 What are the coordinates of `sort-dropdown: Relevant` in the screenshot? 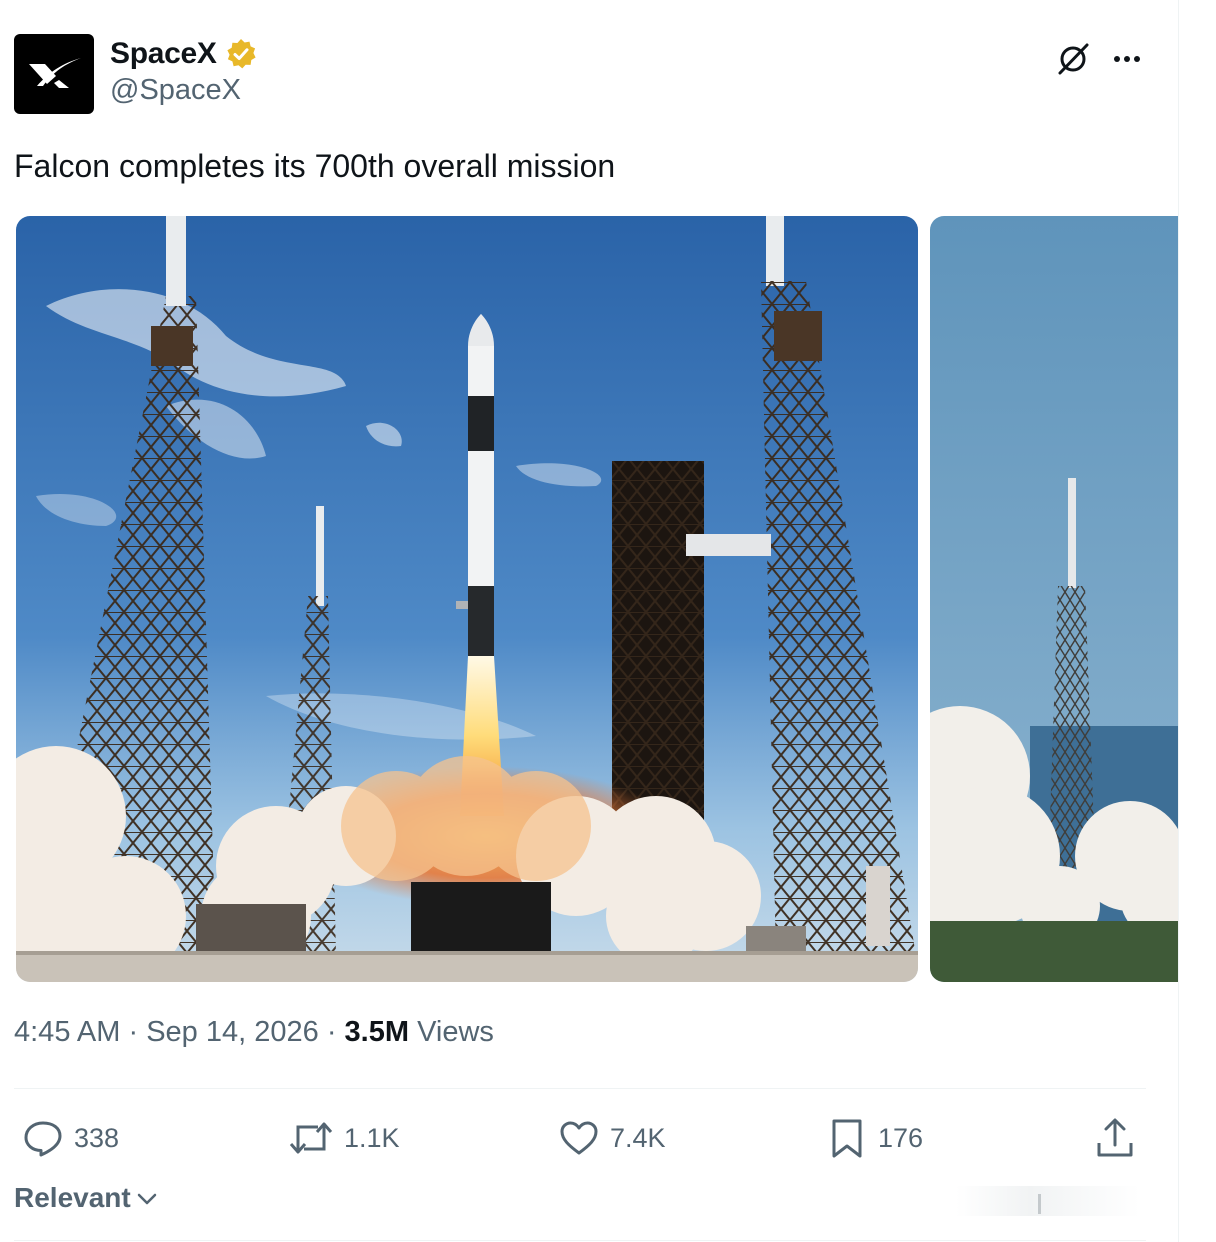 It's located at (86, 1198).